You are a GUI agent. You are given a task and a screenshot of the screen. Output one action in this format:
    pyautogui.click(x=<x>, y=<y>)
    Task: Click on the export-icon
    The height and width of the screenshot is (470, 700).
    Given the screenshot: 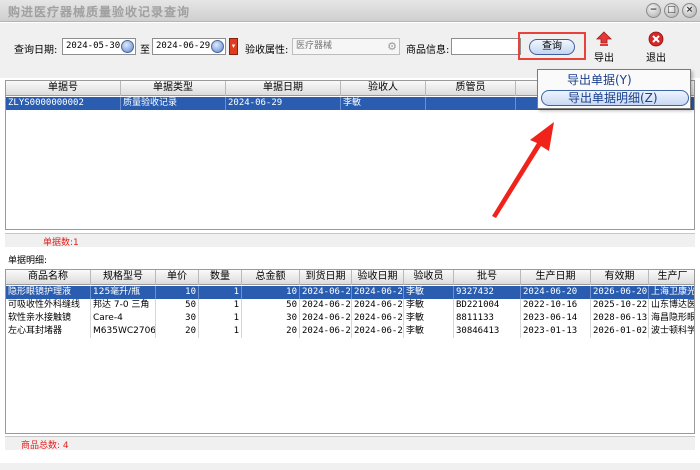 What is the action you would take?
    pyautogui.click(x=604, y=38)
    